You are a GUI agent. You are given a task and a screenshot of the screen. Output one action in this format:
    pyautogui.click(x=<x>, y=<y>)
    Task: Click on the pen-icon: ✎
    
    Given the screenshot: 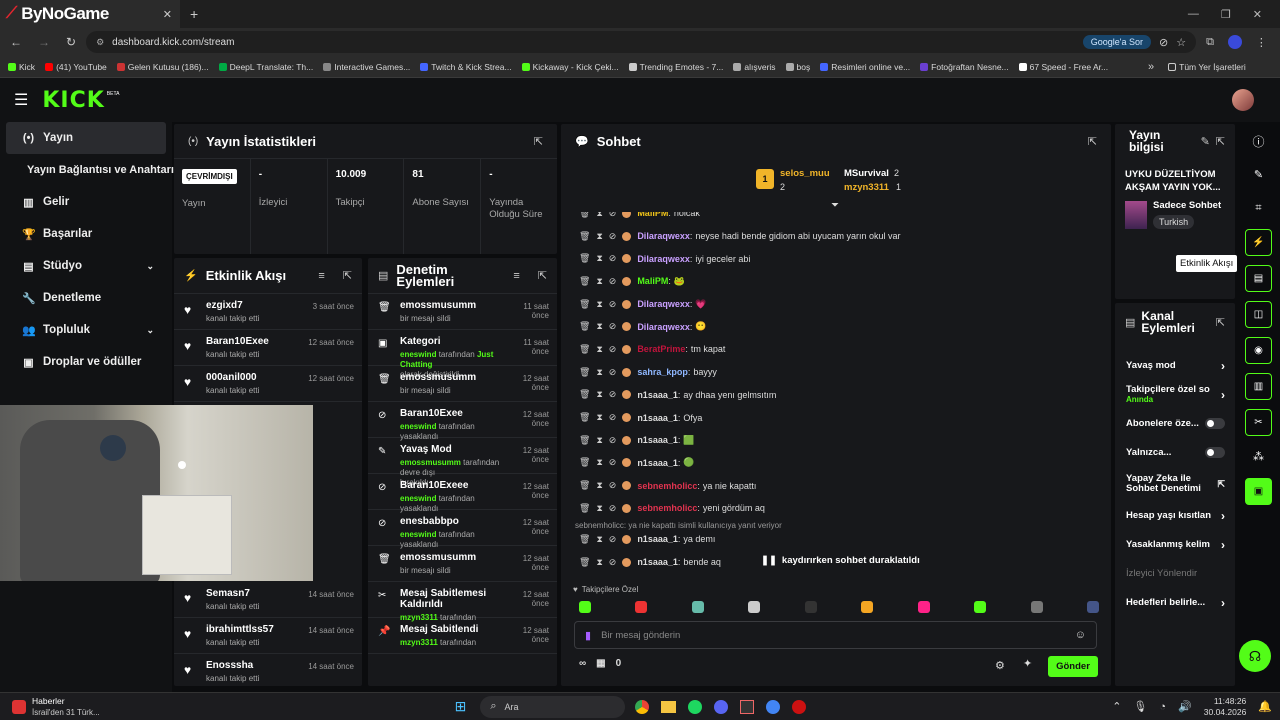 What is the action you would take?
    pyautogui.click(x=1258, y=175)
    